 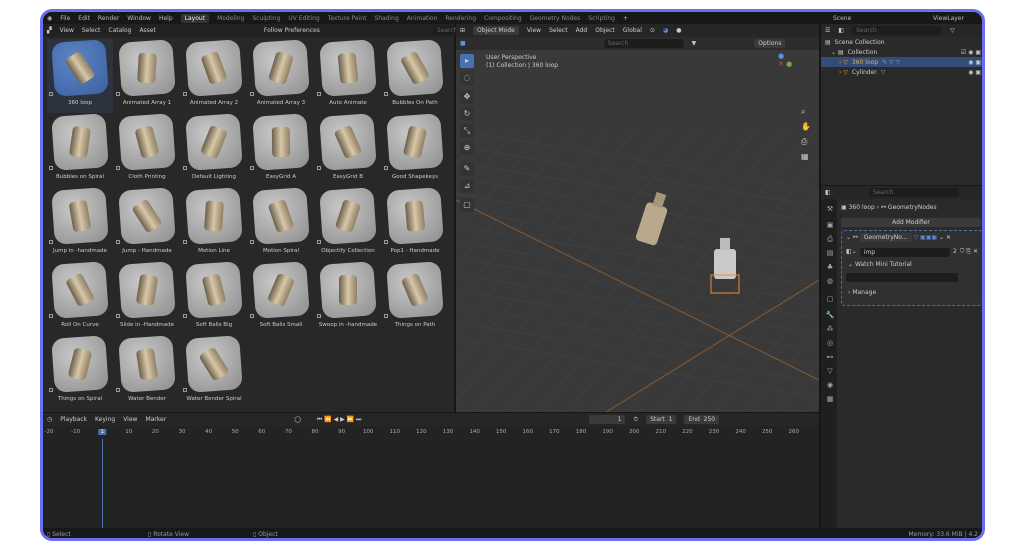 What do you see at coordinates (830, 254) in the screenshot?
I see `view-layer-tab-icon: ▤` at bounding box center [830, 254].